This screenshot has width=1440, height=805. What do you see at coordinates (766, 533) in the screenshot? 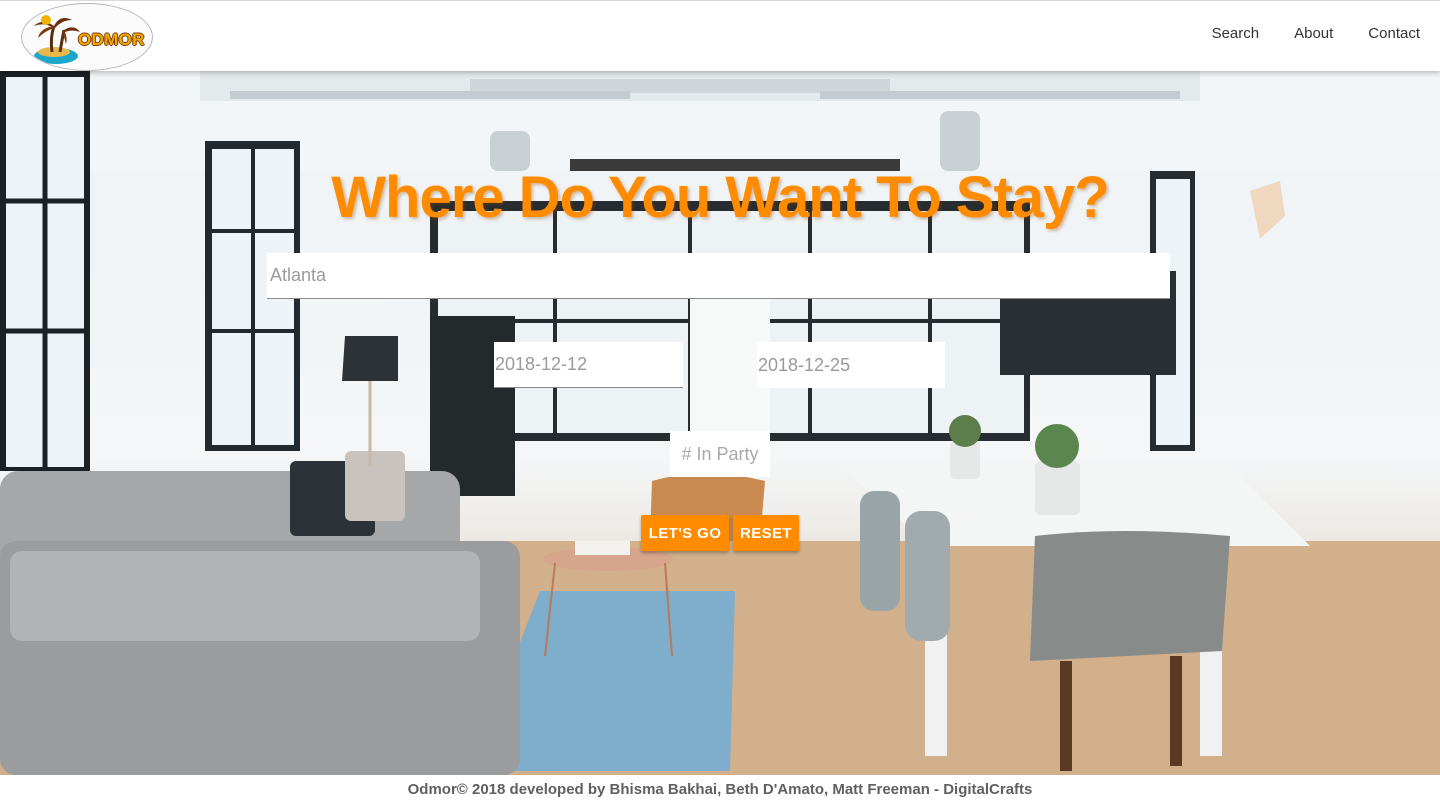
I see `reset-button: RESET` at bounding box center [766, 533].